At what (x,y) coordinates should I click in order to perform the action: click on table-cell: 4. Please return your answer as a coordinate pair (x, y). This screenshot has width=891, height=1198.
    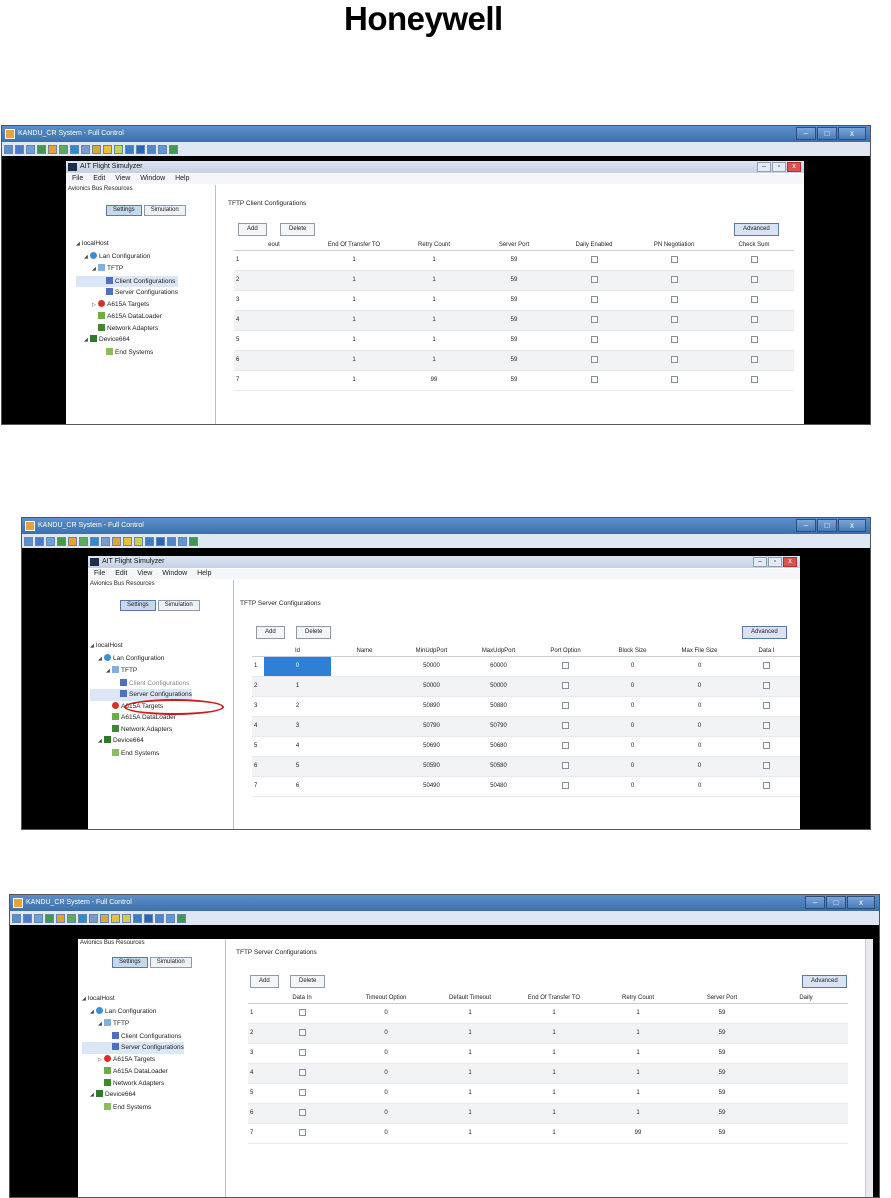
    Looking at the image, I should click on (254, 1073).